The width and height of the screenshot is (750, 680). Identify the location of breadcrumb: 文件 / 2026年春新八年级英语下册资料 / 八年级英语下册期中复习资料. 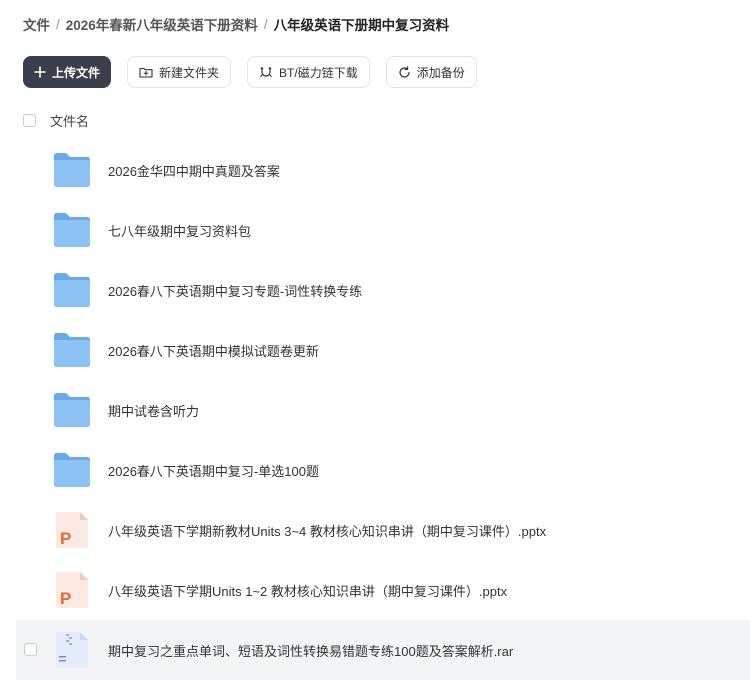
(236, 24).